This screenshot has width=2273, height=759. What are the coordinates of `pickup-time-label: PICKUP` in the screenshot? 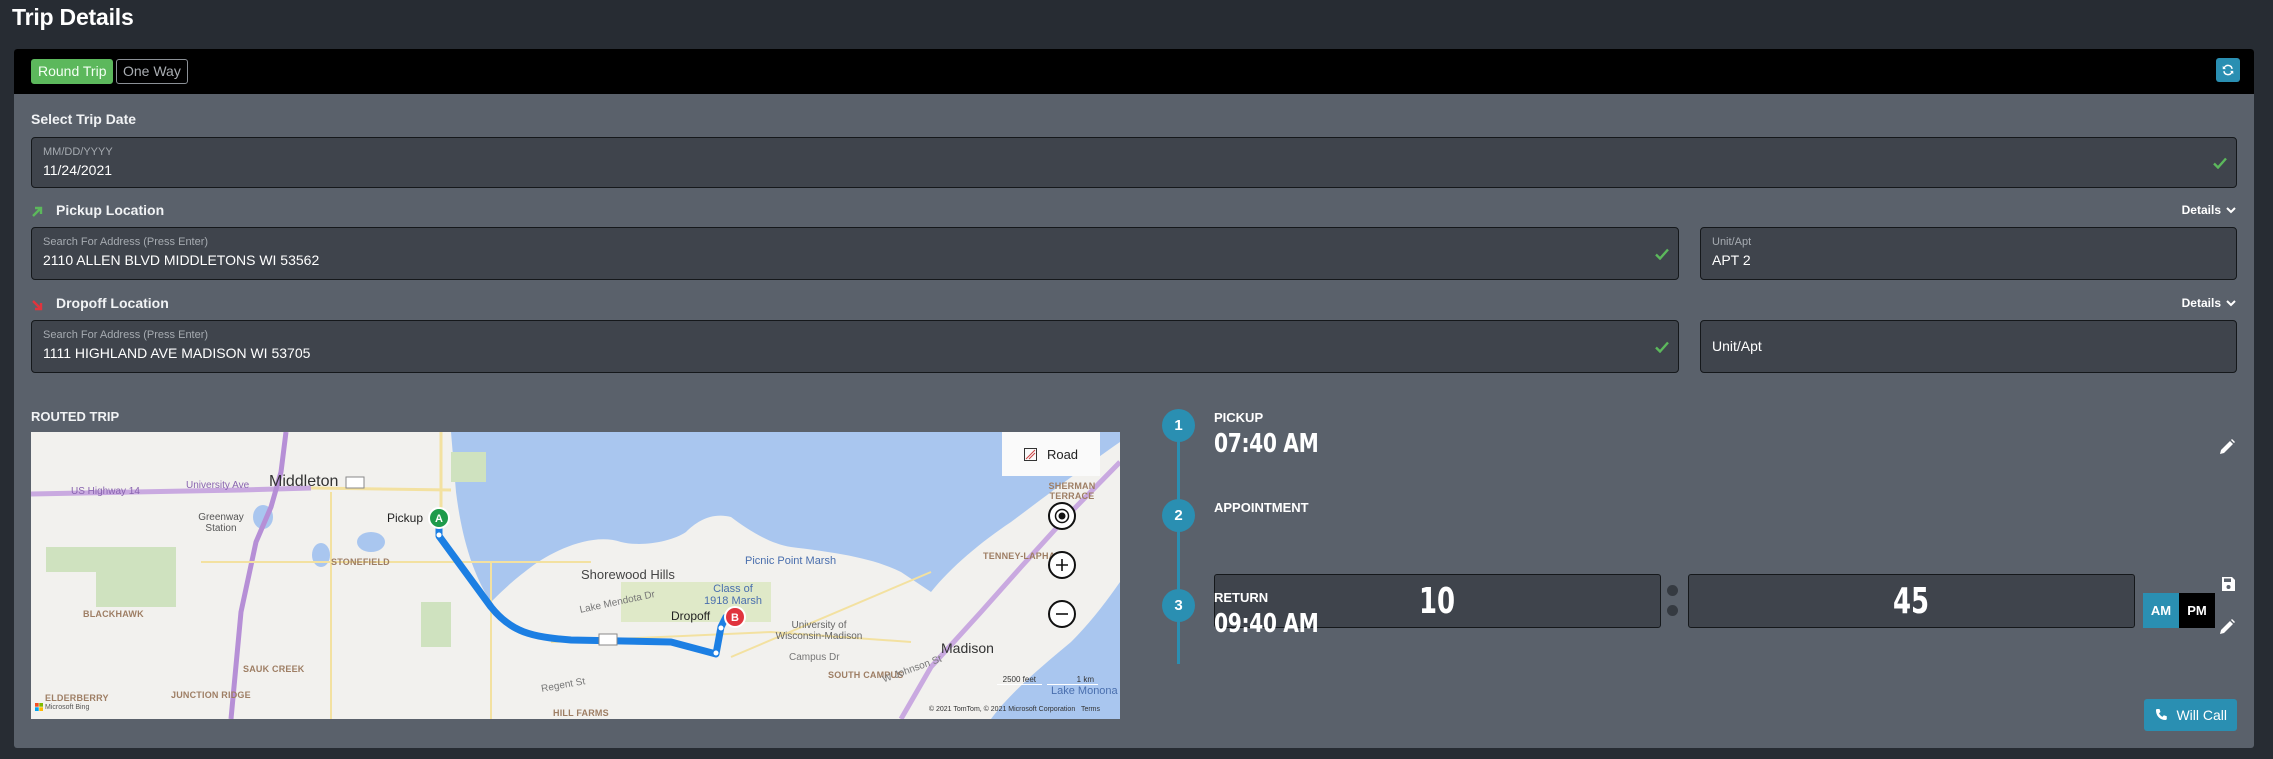 It's located at (1239, 417).